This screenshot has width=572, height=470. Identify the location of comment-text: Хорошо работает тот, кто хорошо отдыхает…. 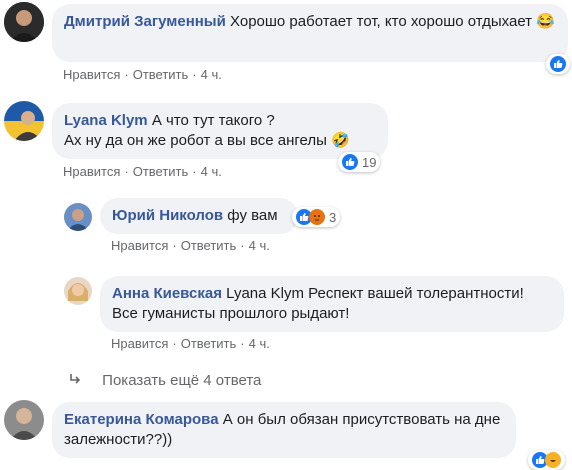
(392, 21).